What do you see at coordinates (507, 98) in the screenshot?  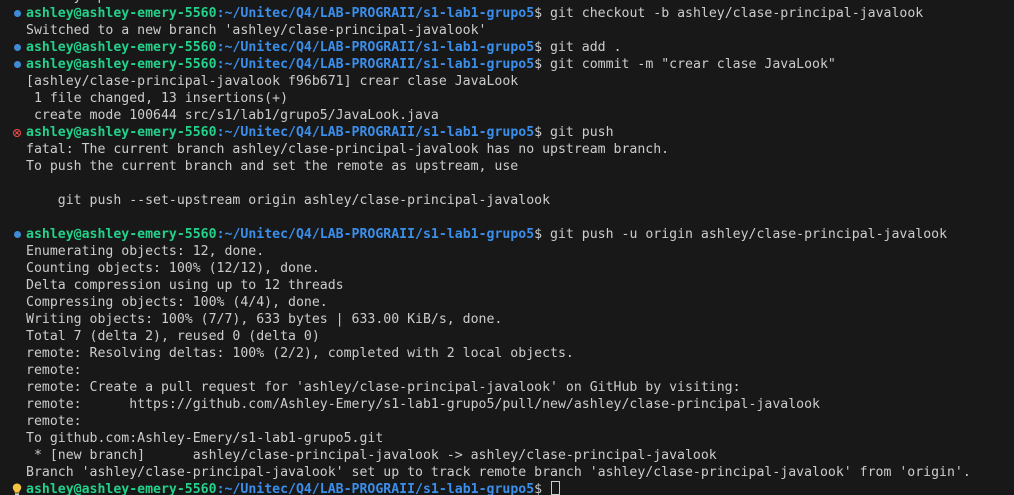 I see `output-line: 1 file changed, 13 insertions(+)` at bounding box center [507, 98].